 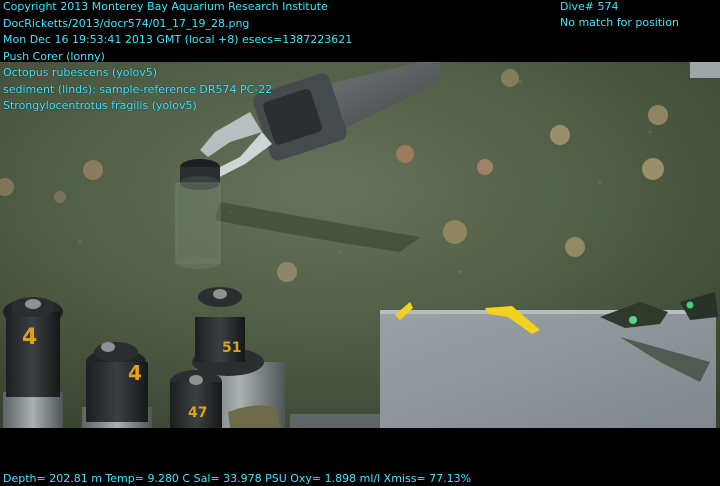 What do you see at coordinates (619, 22) in the screenshot?
I see `position-status-text: No match for position` at bounding box center [619, 22].